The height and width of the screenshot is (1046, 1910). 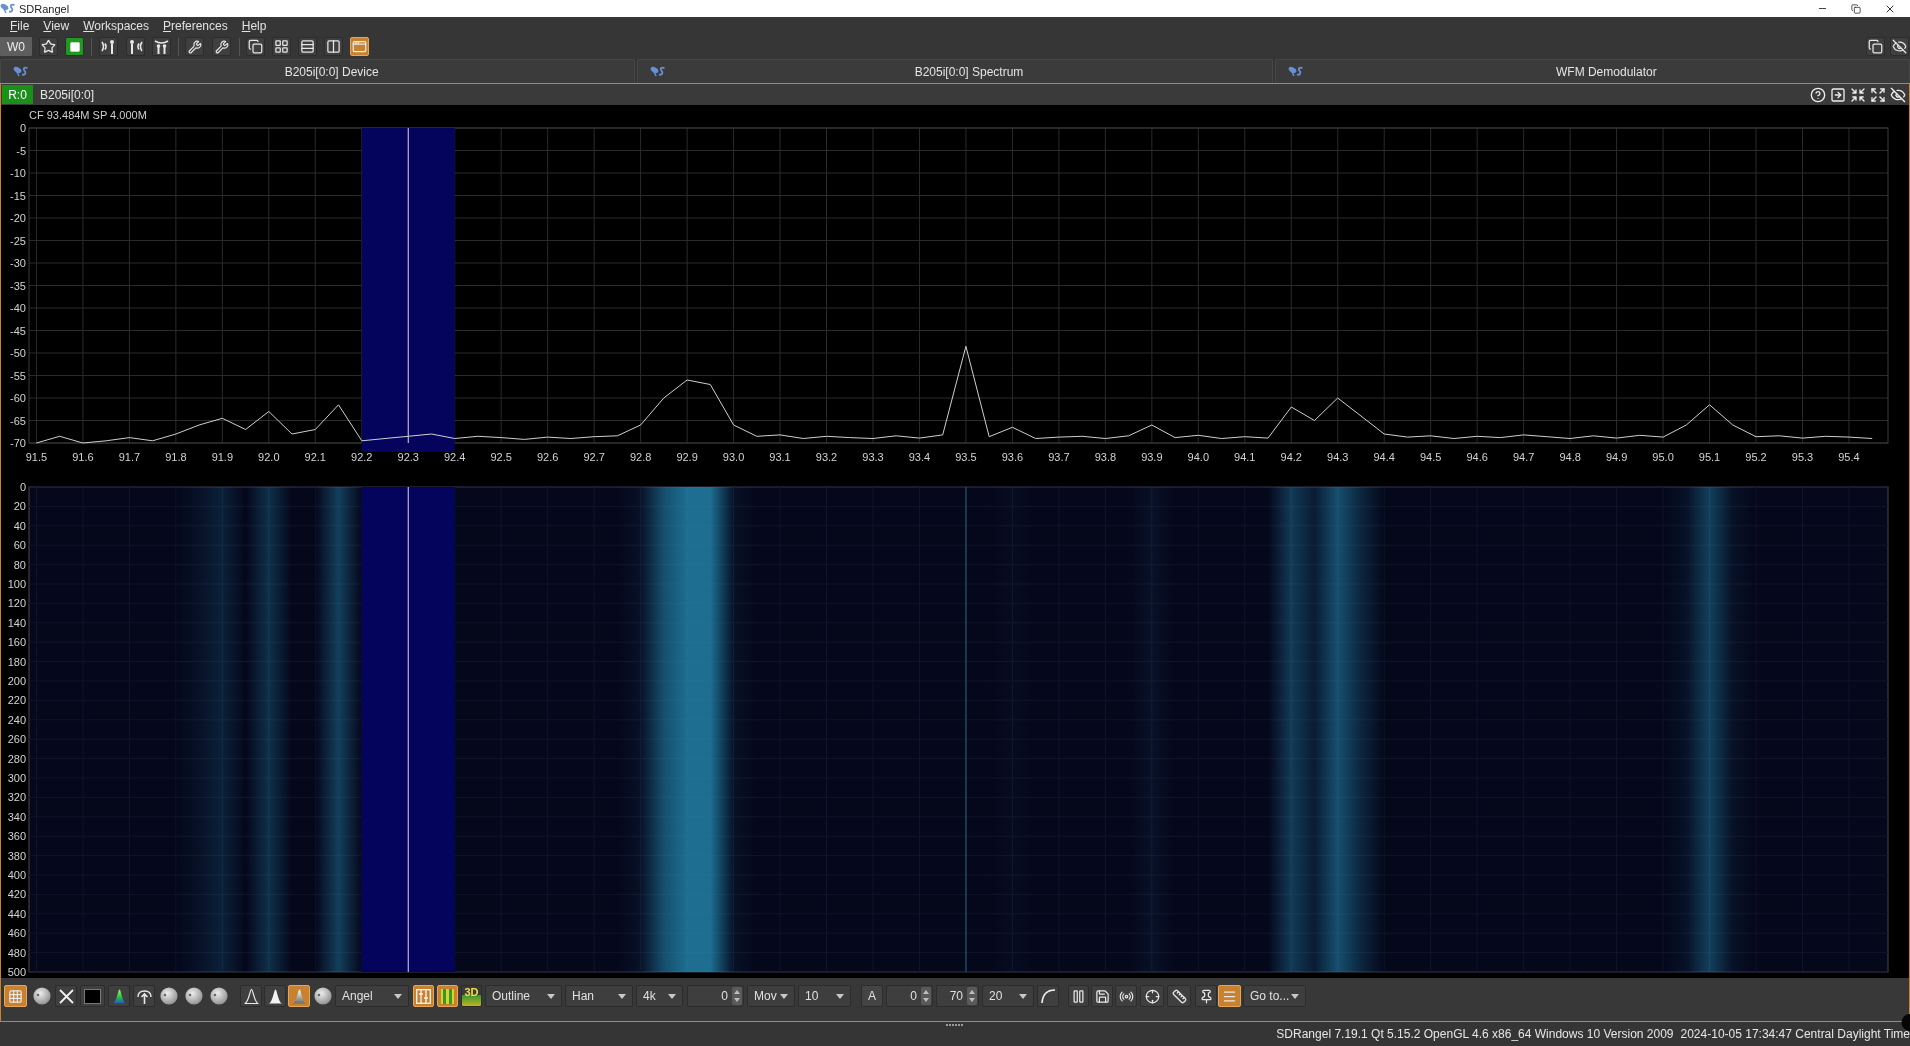 I want to click on cross-button, so click(x=66, y=996).